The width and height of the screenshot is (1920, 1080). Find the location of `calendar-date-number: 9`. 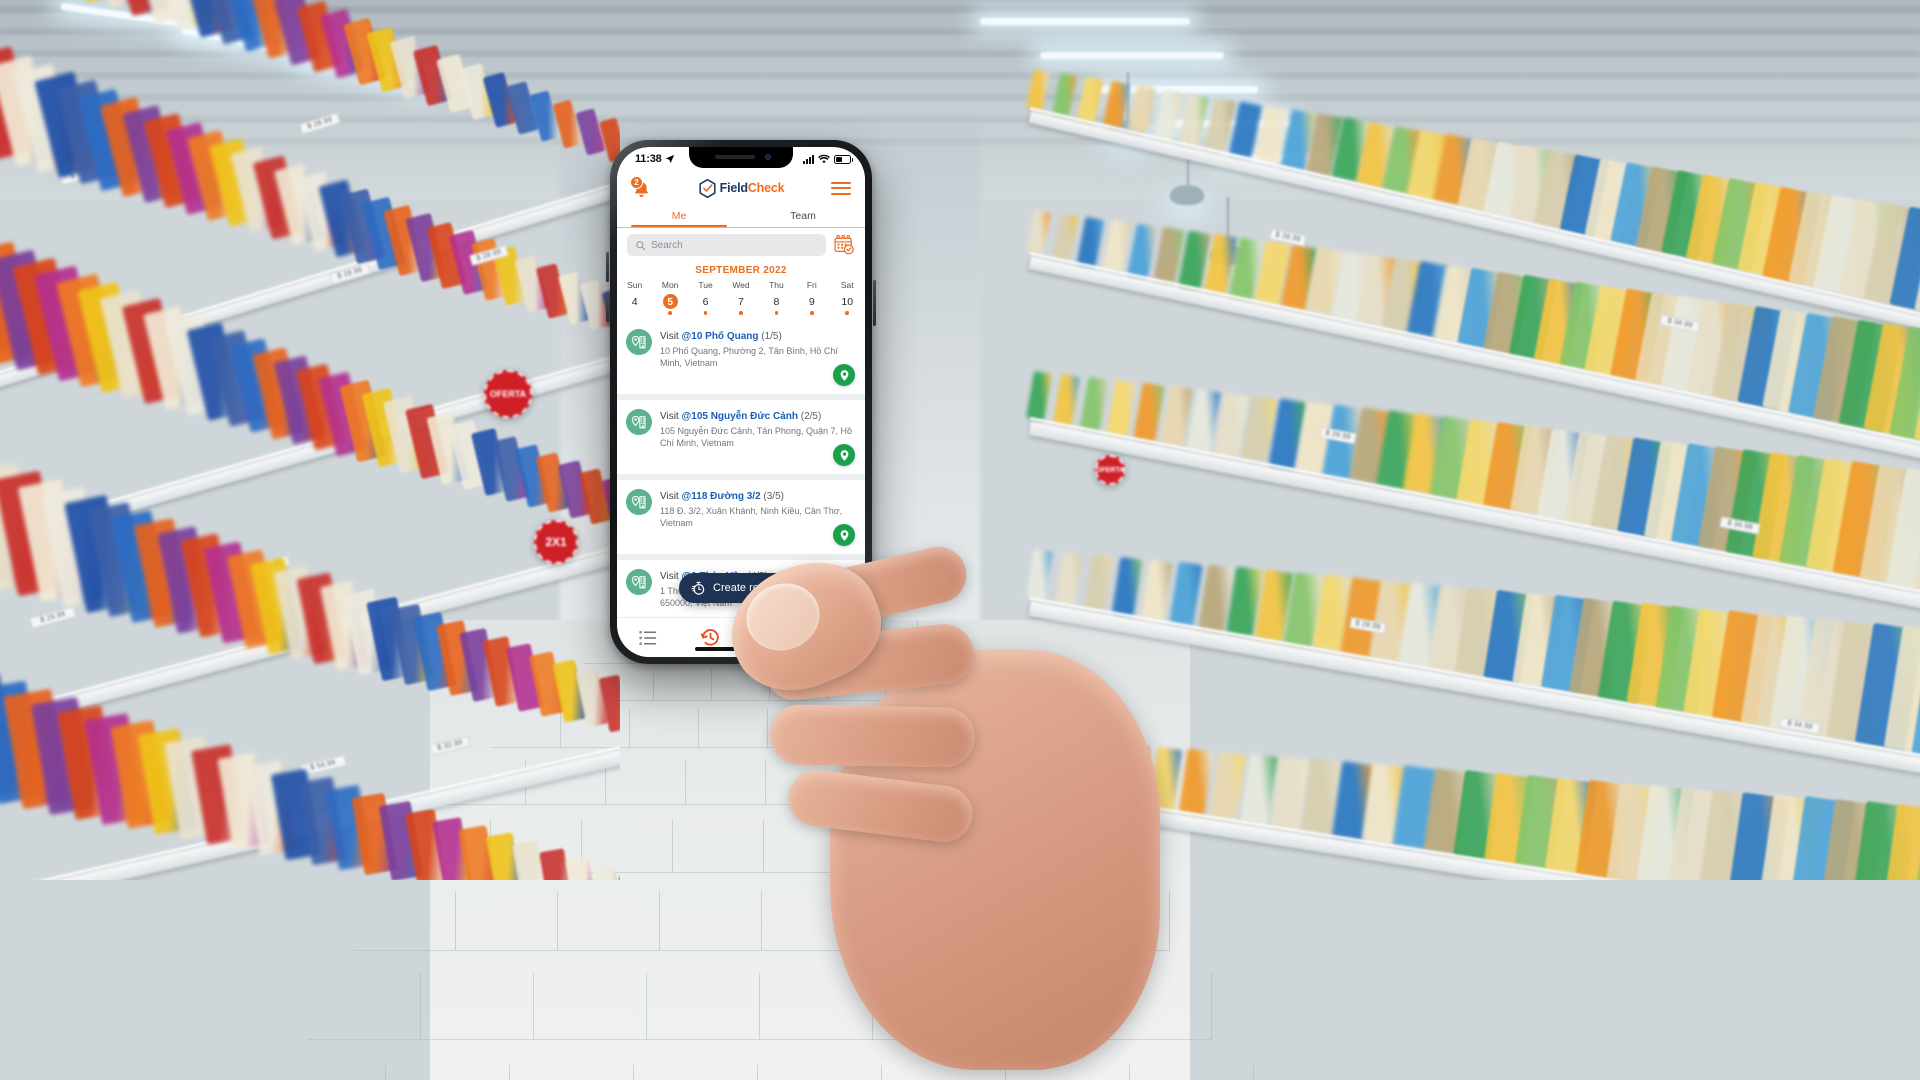

calendar-date-number: 9 is located at coordinates (811, 301).